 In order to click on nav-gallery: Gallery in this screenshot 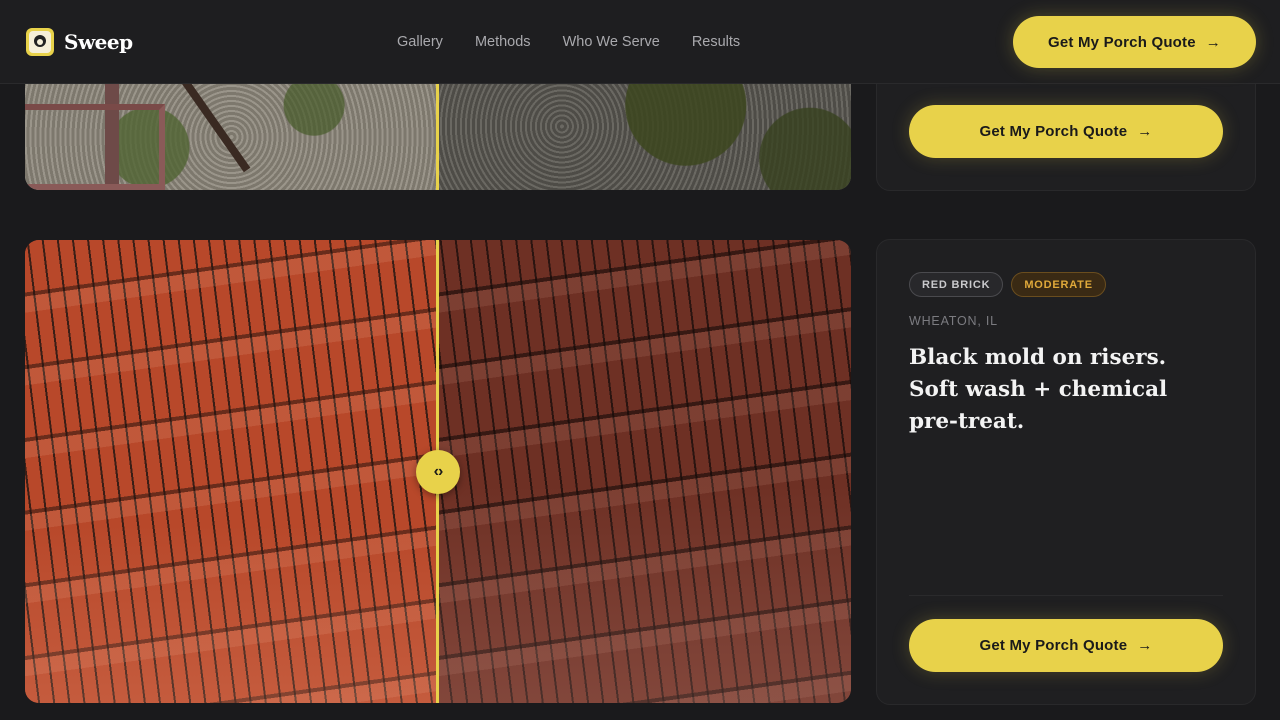, I will do `click(420, 42)`.